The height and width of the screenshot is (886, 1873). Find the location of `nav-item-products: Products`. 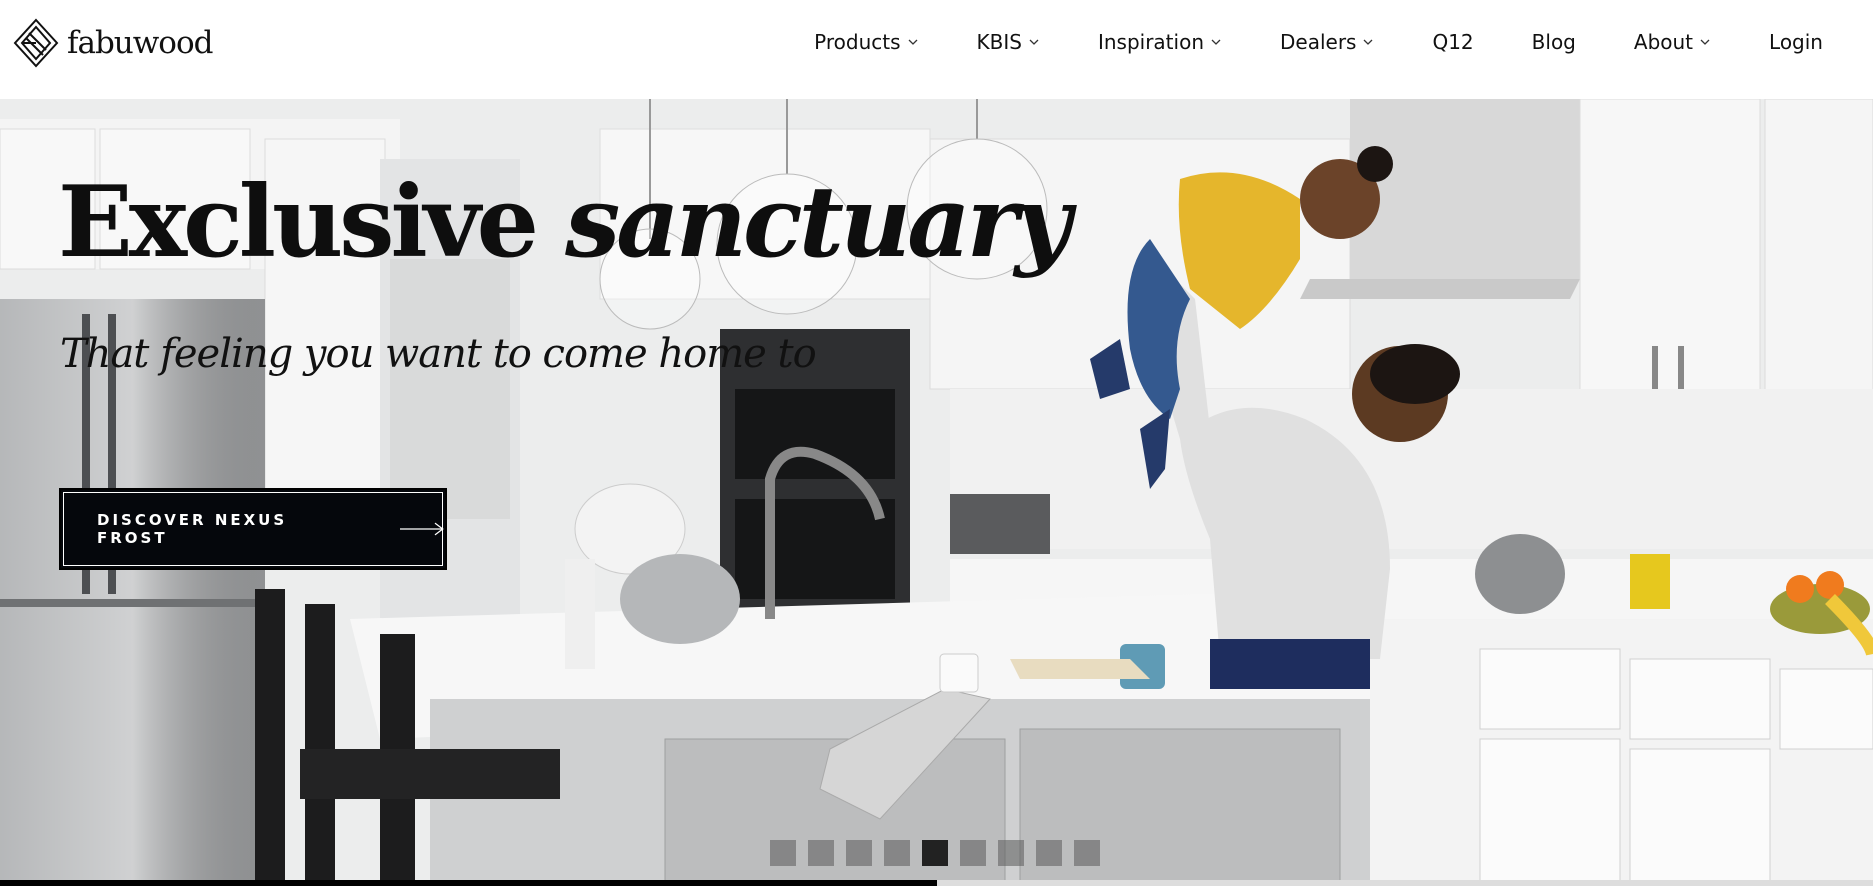

nav-item-products: Products is located at coordinates (866, 42).